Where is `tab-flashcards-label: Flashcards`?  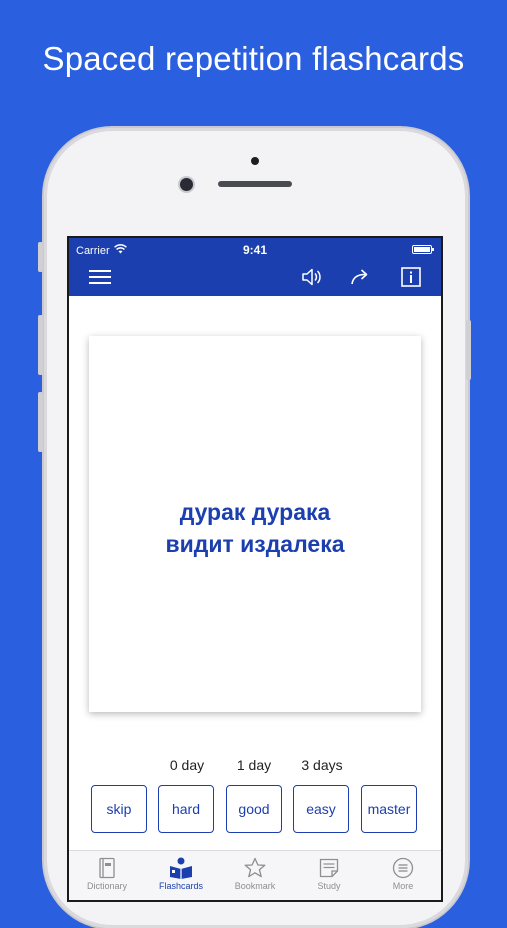
tab-flashcards-label: Flashcards is located at coordinates (180, 886).